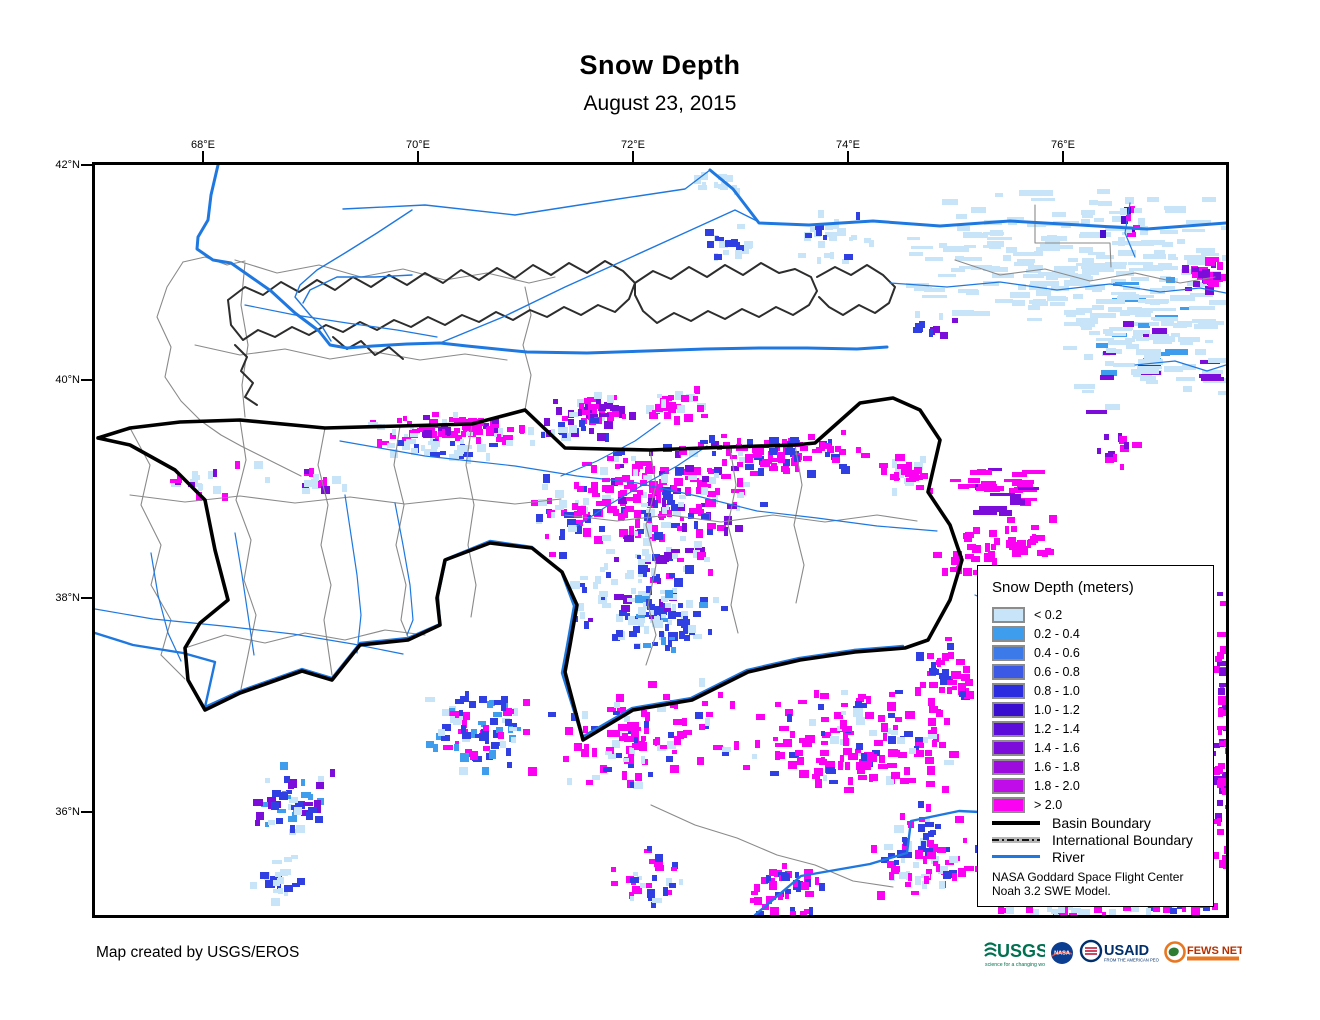 The width and height of the screenshot is (1320, 1020). What do you see at coordinates (1057, 747) in the screenshot?
I see `legend-class-label: 1.4 - 1.6` at bounding box center [1057, 747].